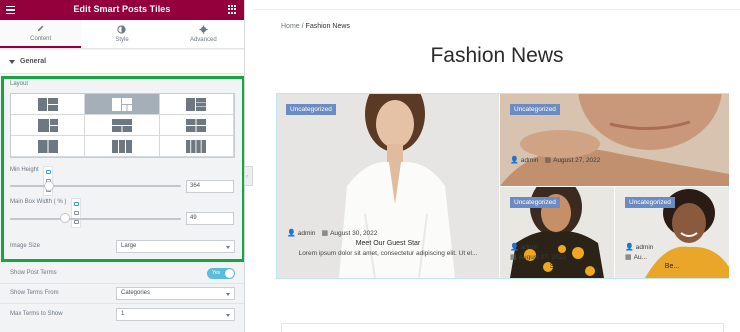 The width and height of the screenshot is (740, 332). I want to click on tab-advanced-label: Advanced, so click(203, 40).